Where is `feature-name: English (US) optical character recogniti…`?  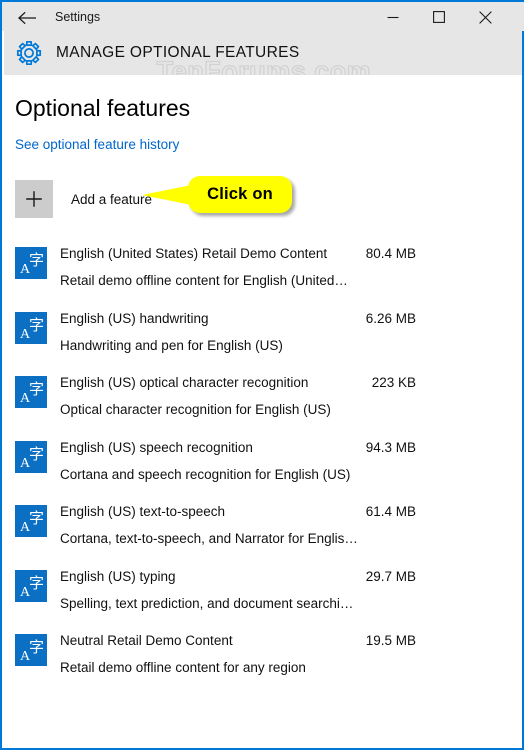
feature-name: English (US) optical character recogniti… is located at coordinates (184, 382).